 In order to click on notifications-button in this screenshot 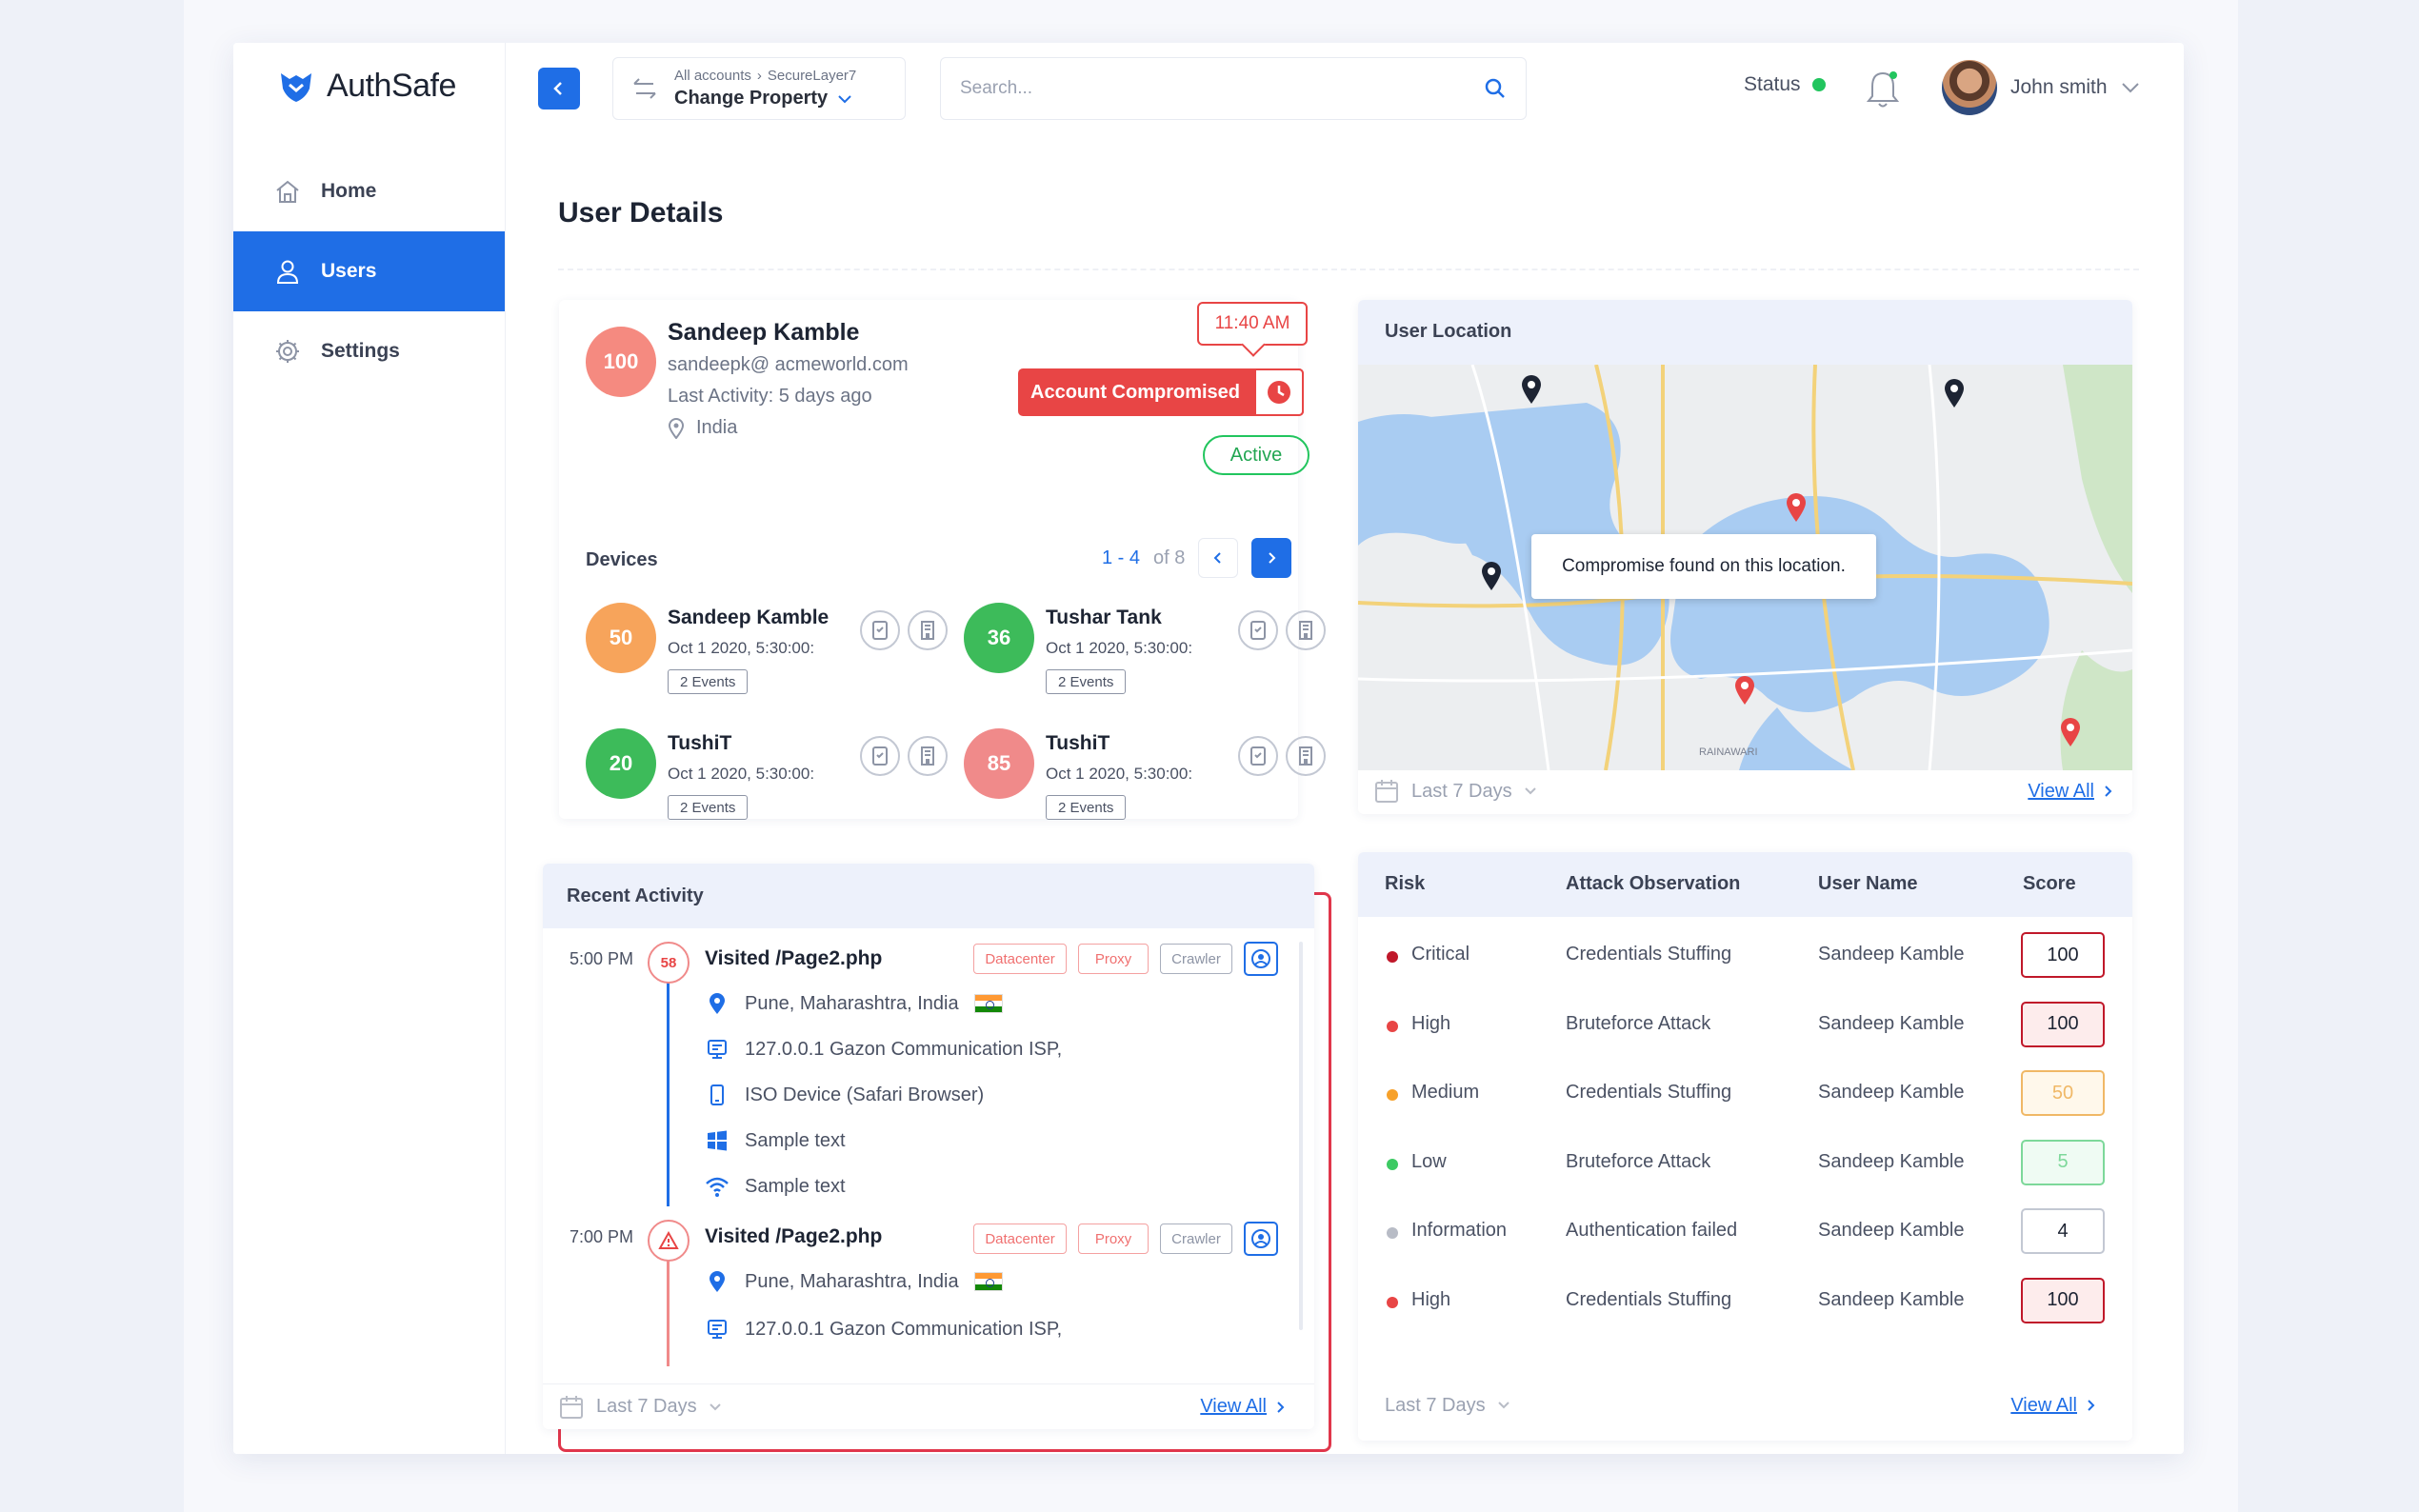, I will do `click(1883, 91)`.